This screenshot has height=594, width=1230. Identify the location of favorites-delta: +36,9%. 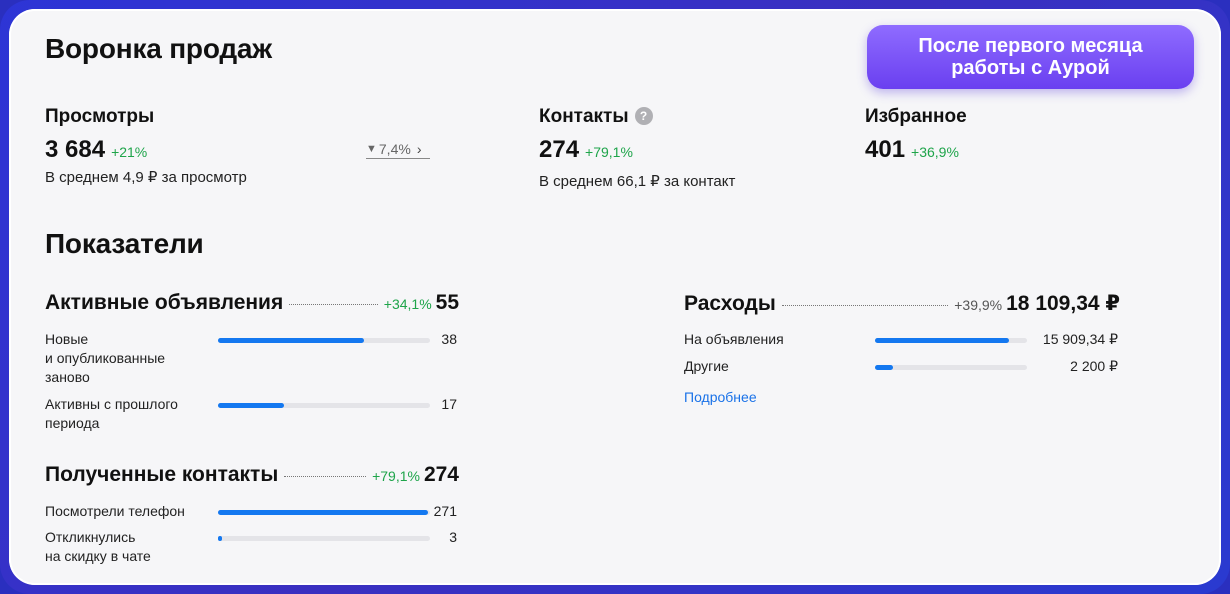
(935, 152).